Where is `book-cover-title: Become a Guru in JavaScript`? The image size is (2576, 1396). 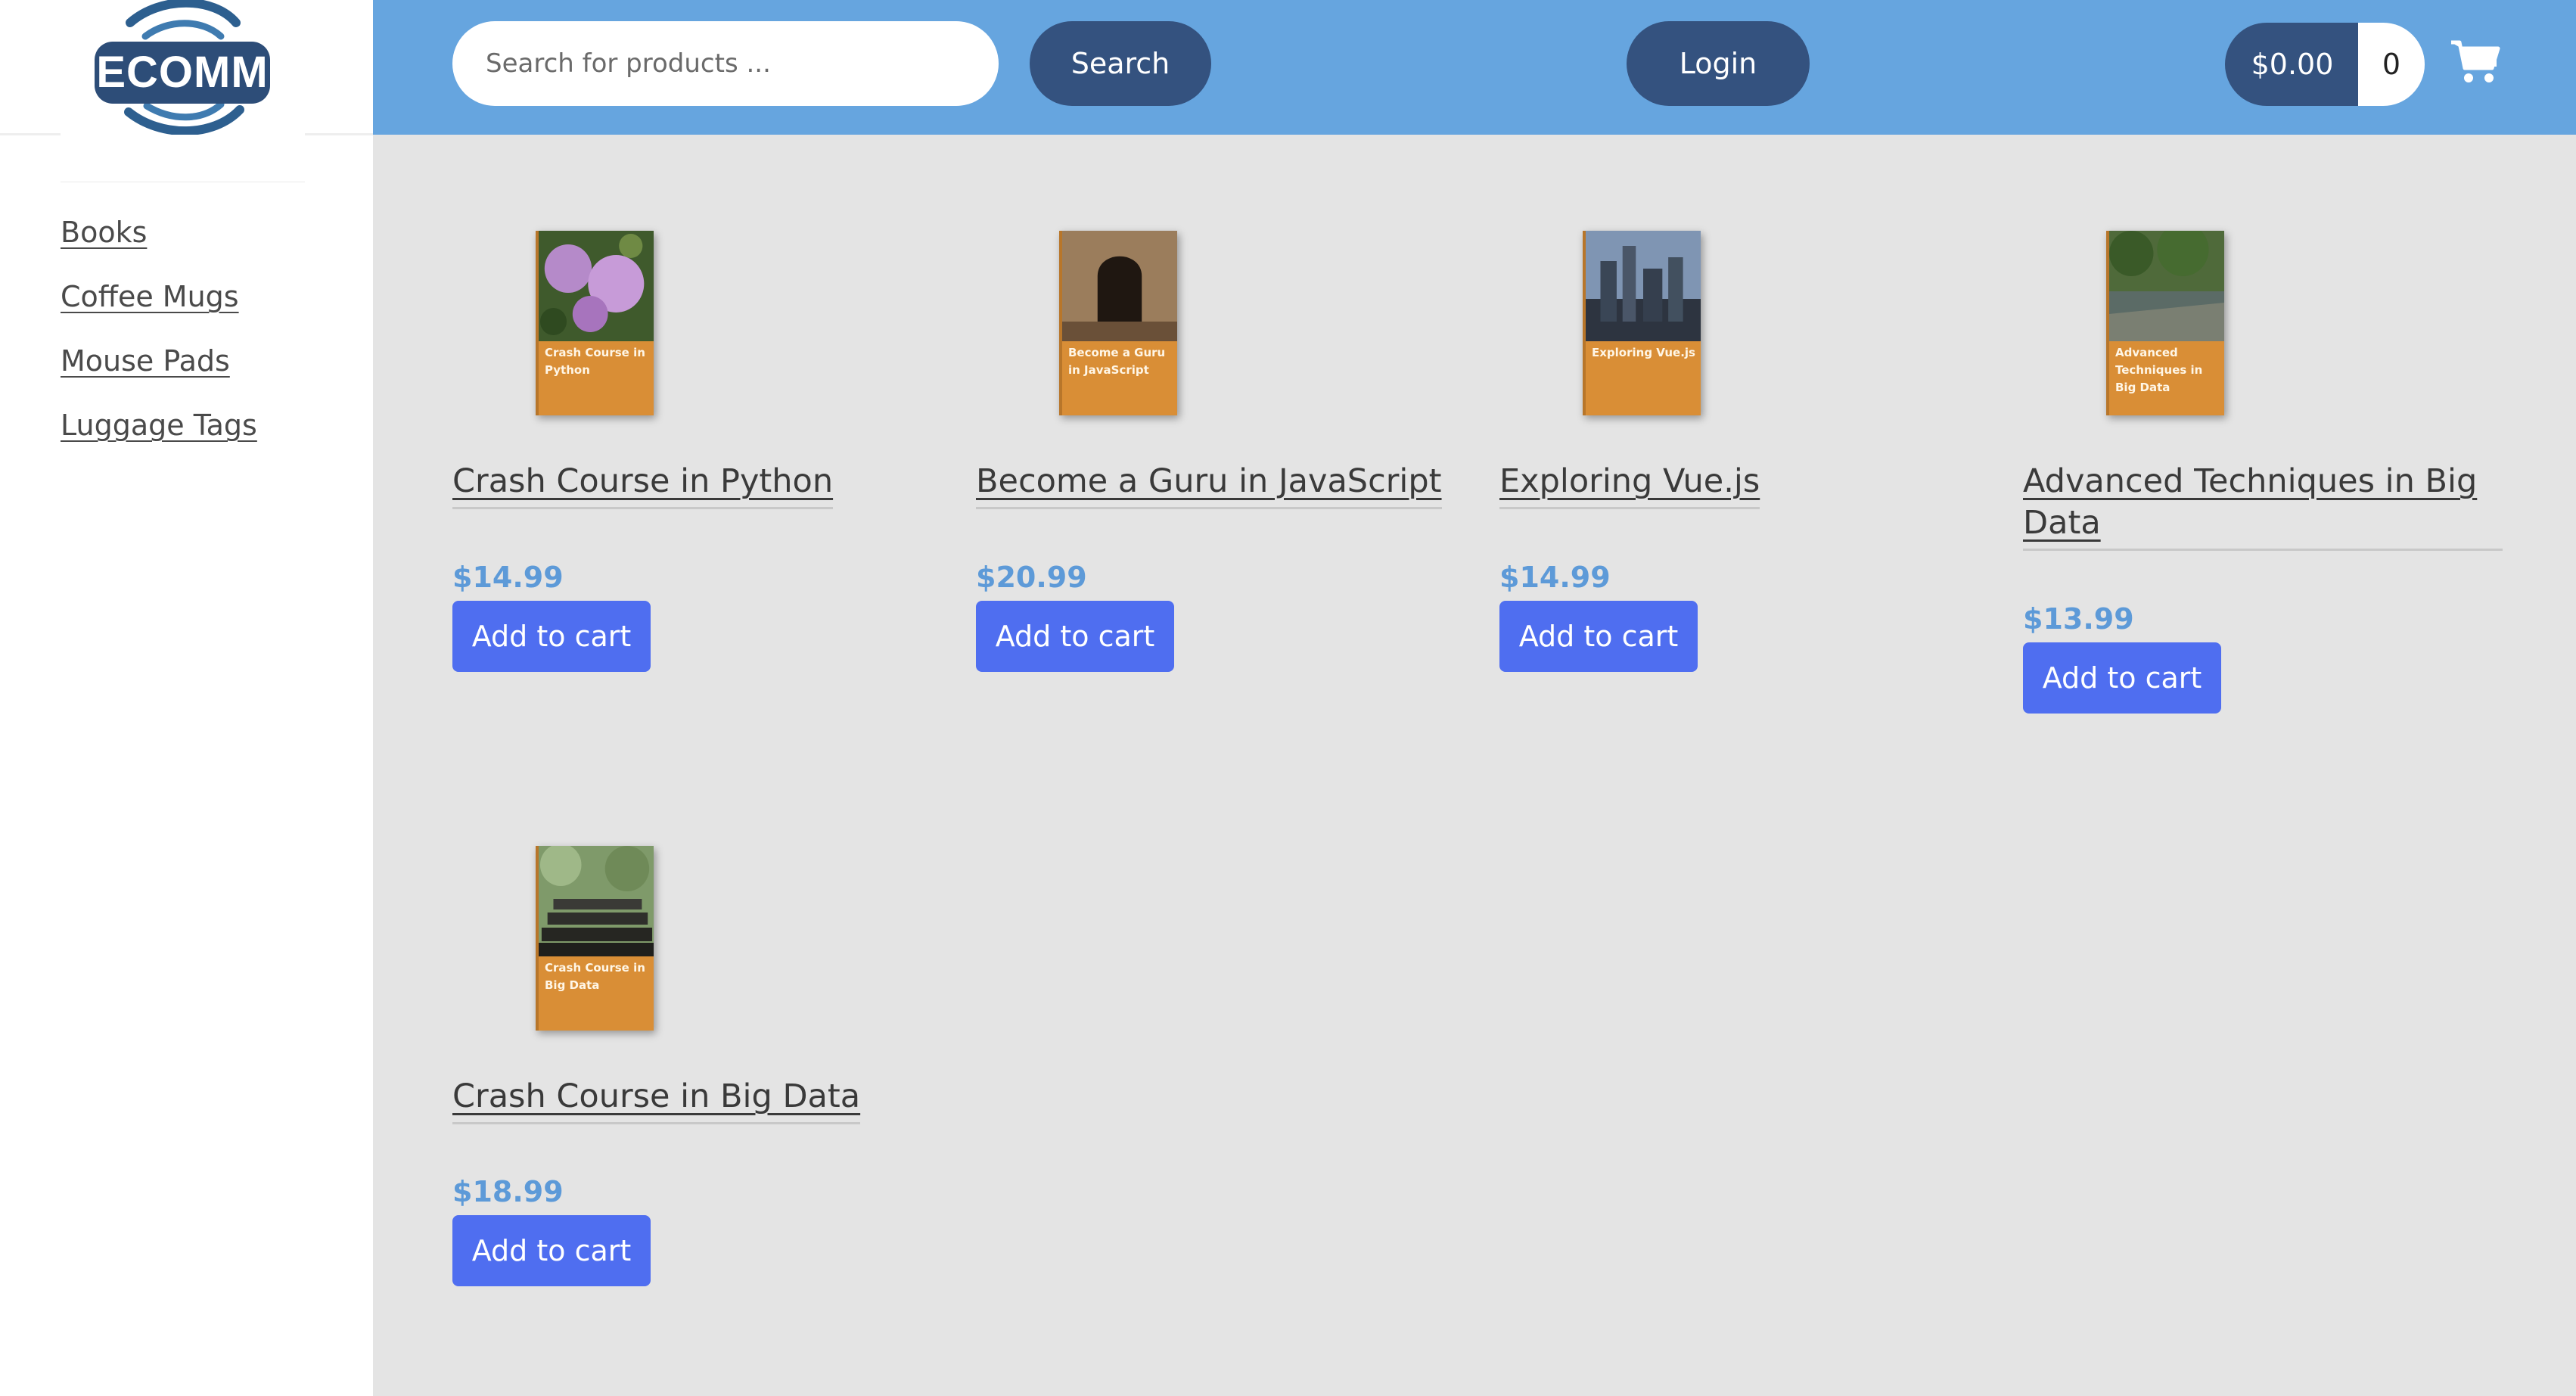
book-cover-title: Become a Guru in JavaScript is located at coordinates (1117, 362).